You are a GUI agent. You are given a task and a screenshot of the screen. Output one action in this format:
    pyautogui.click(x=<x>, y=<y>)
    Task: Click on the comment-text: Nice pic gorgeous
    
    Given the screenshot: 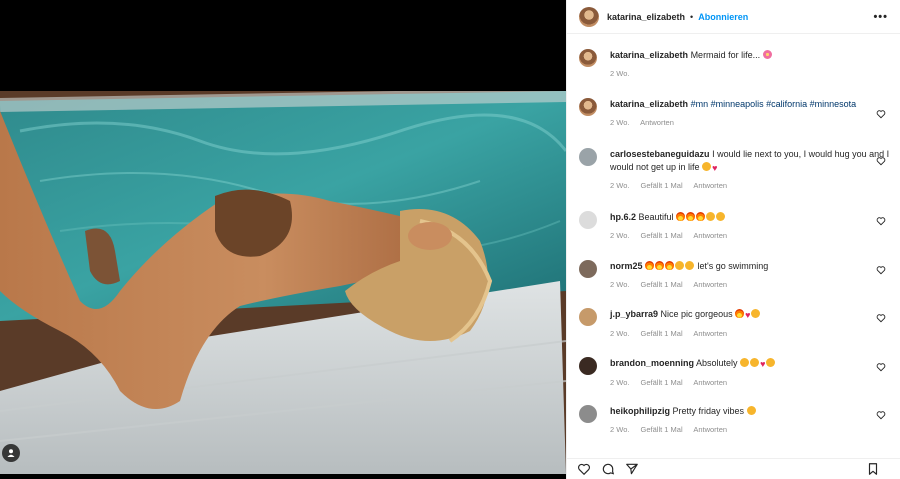 What is the action you would take?
    pyautogui.click(x=696, y=314)
    